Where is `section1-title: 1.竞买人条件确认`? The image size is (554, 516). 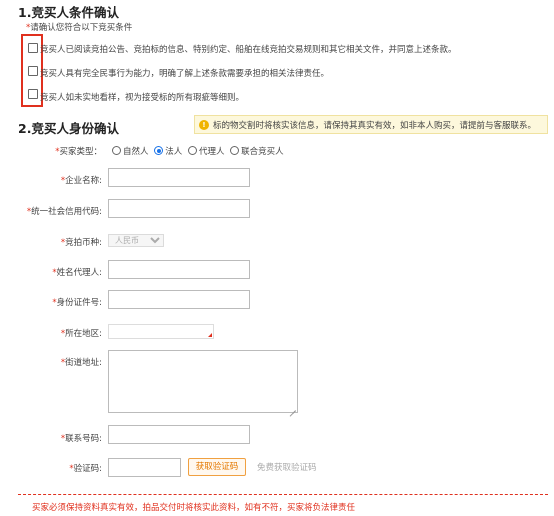
section1-title: 1.竞买人条件确认 is located at coordinates (68, 12).